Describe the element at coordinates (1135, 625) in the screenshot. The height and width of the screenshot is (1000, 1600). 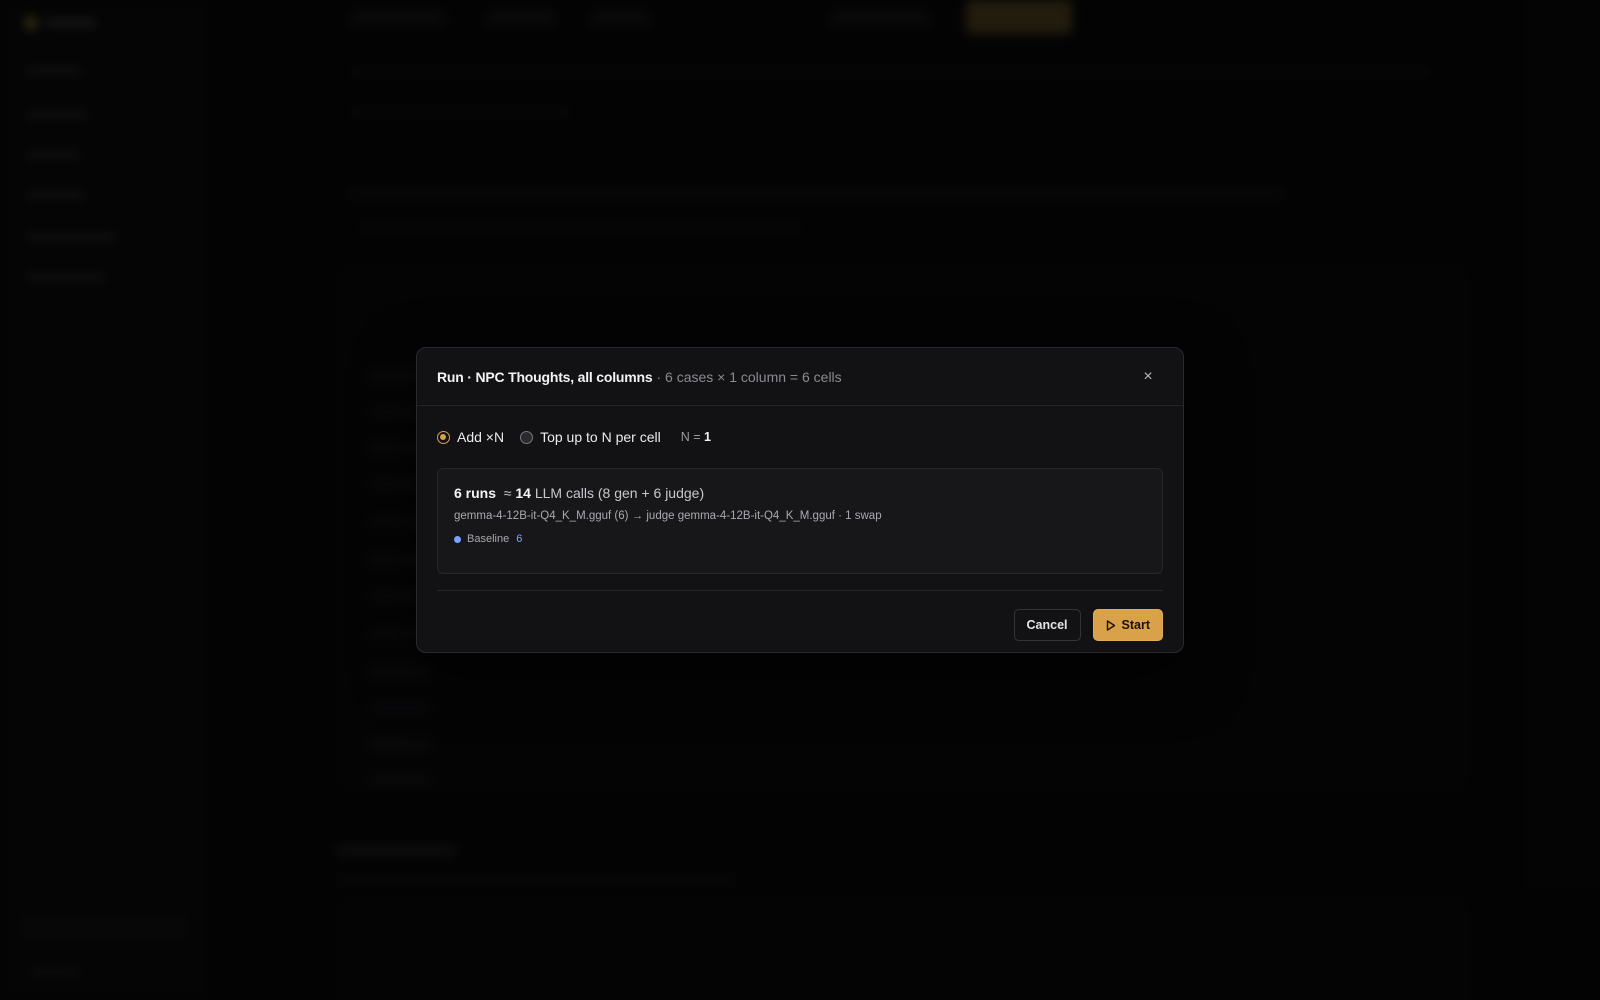
I see `start-label: Start` at that location.